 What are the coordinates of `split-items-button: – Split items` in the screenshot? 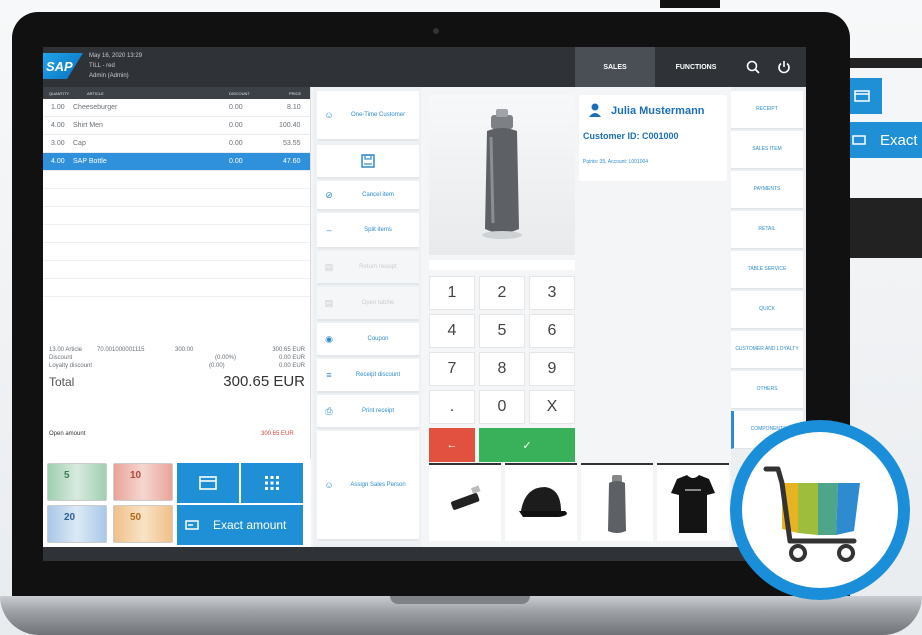 It's located at (368, 231).